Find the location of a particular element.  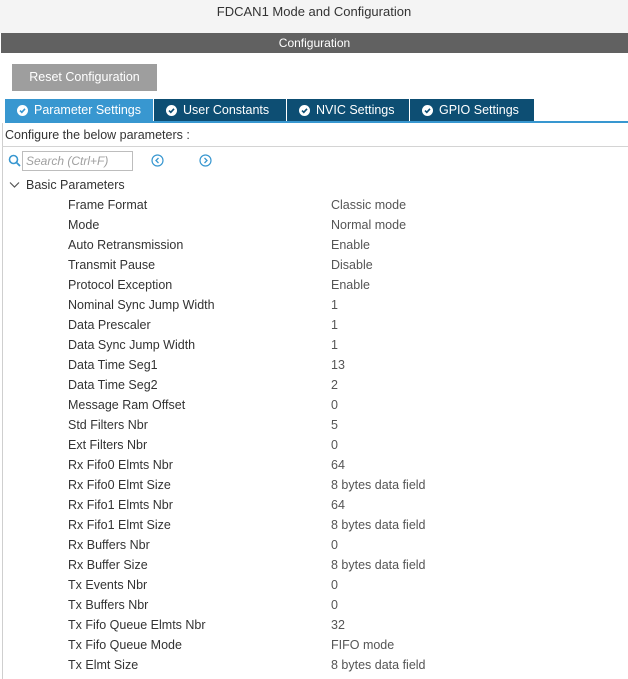

tab-label: NVIC Settings is located at coordinates (355, 110).